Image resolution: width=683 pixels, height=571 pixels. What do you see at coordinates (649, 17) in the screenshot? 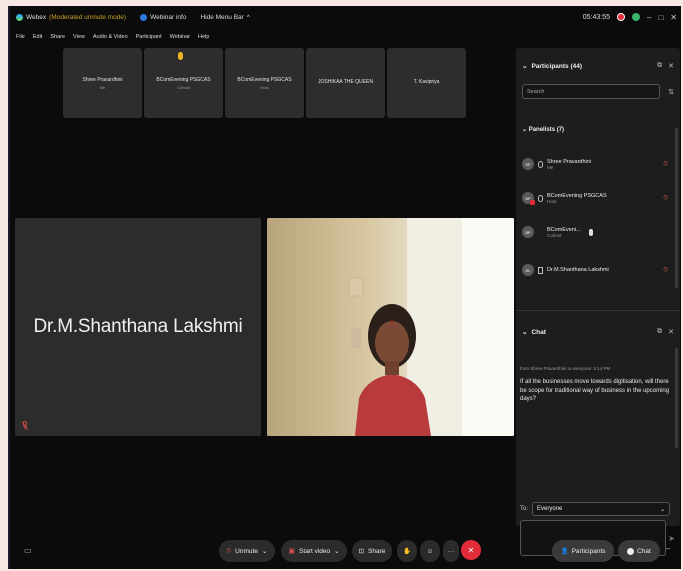
I see `minimize-button: –` at bounding box center [649, 17].